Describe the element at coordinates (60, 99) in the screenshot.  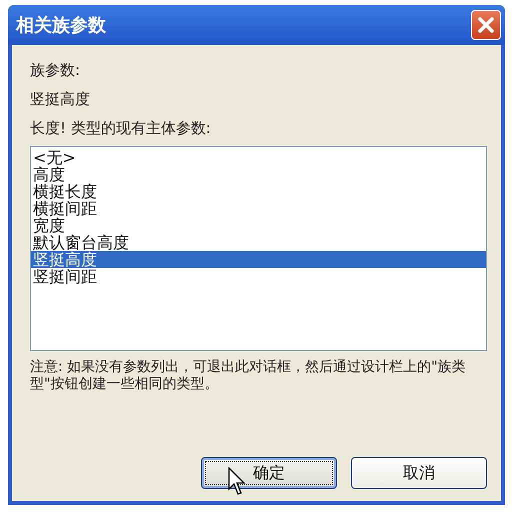
I see `field-value: 竖挺高度` at that location.